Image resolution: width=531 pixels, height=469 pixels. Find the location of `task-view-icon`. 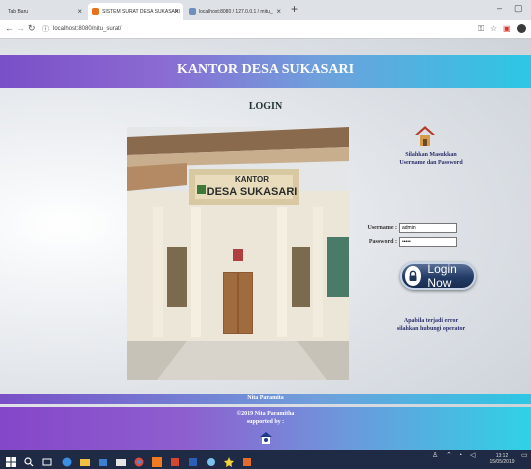

task-view-icon is located at coordinates (47, 460).